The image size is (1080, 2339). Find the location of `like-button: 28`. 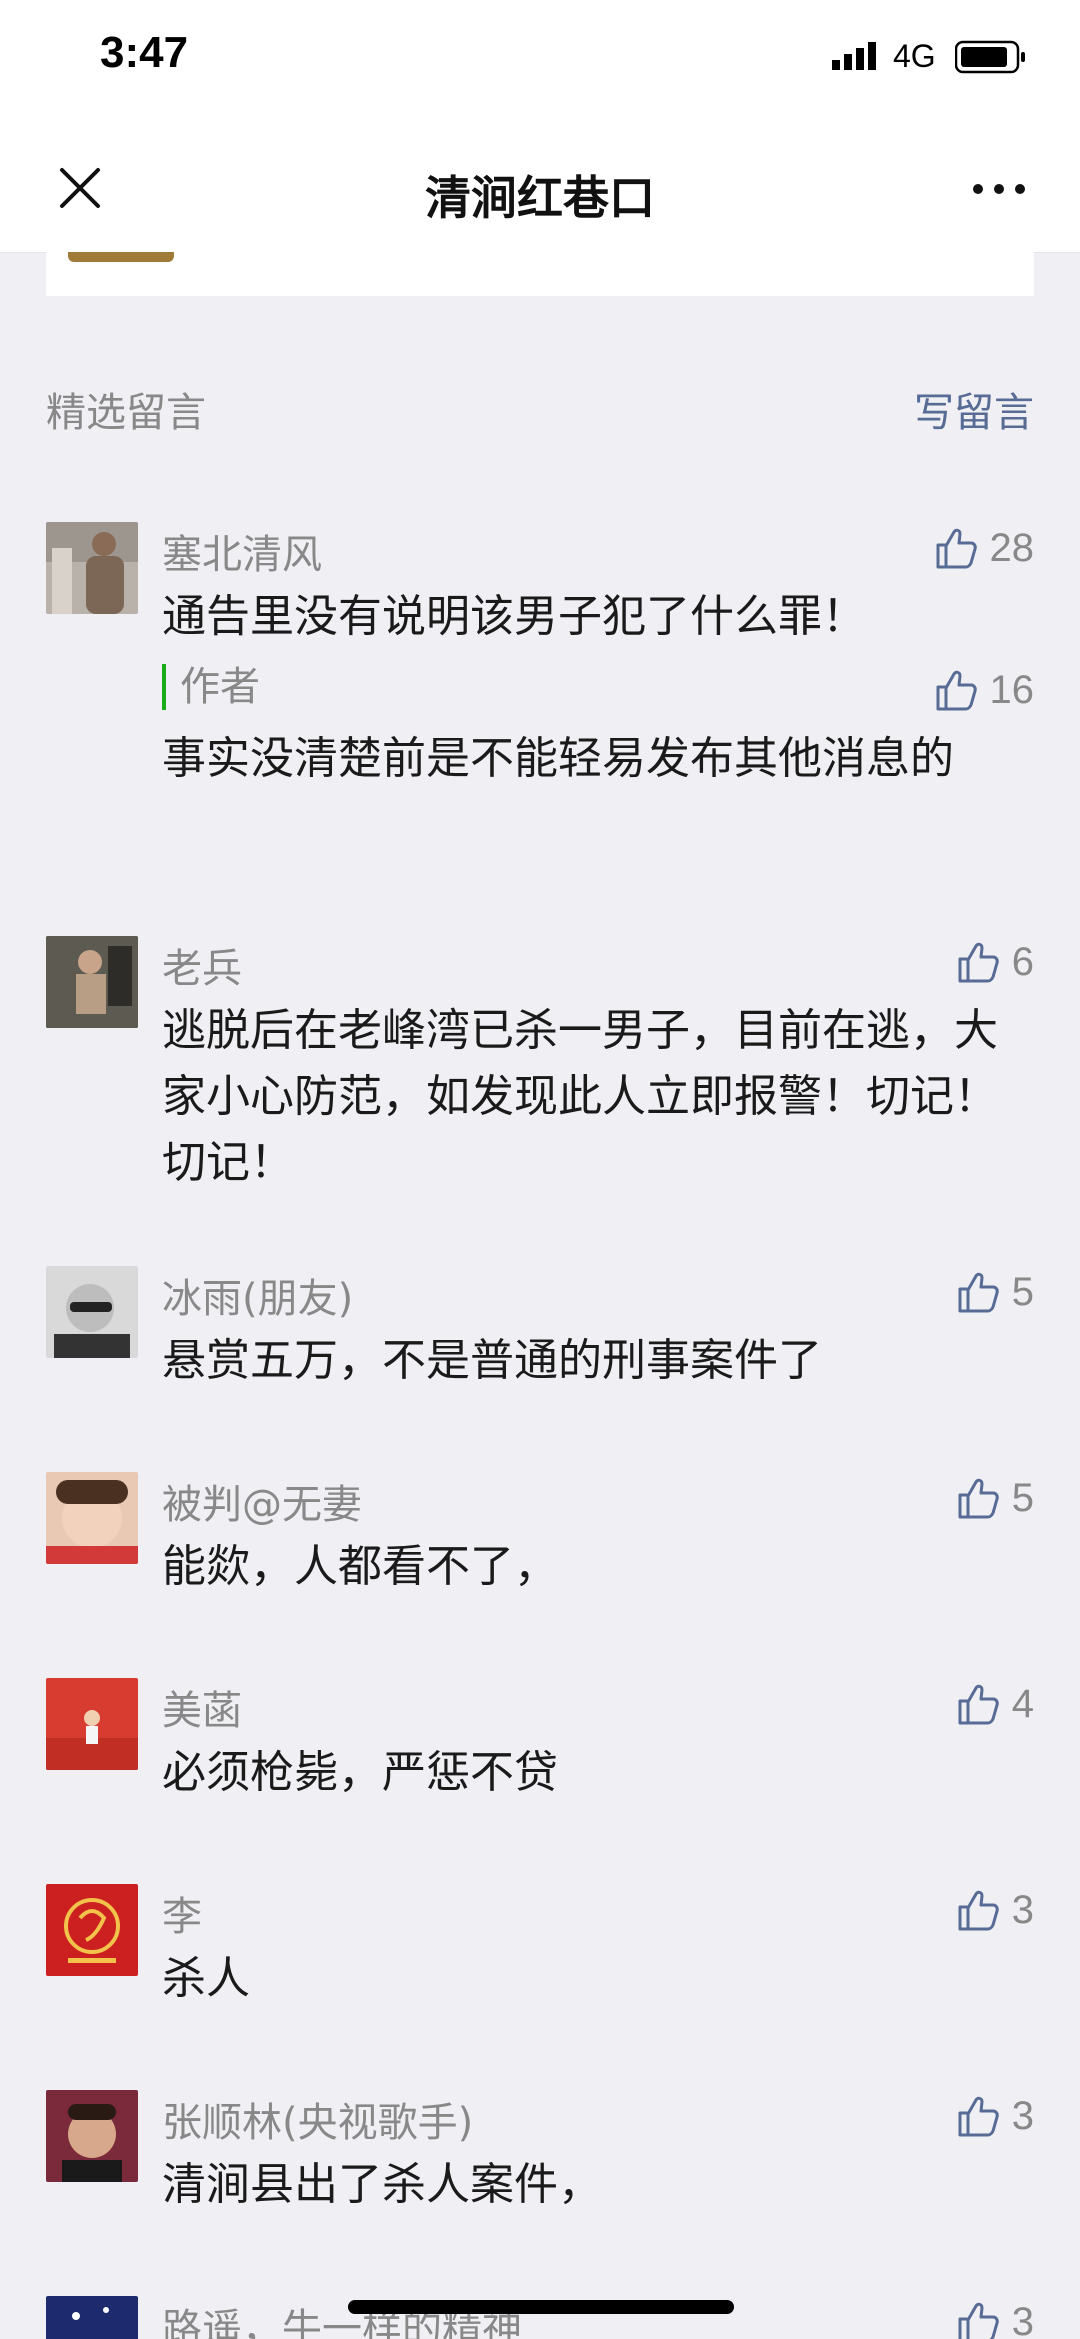

like-button: 28 is located at coordinates (984, 548).